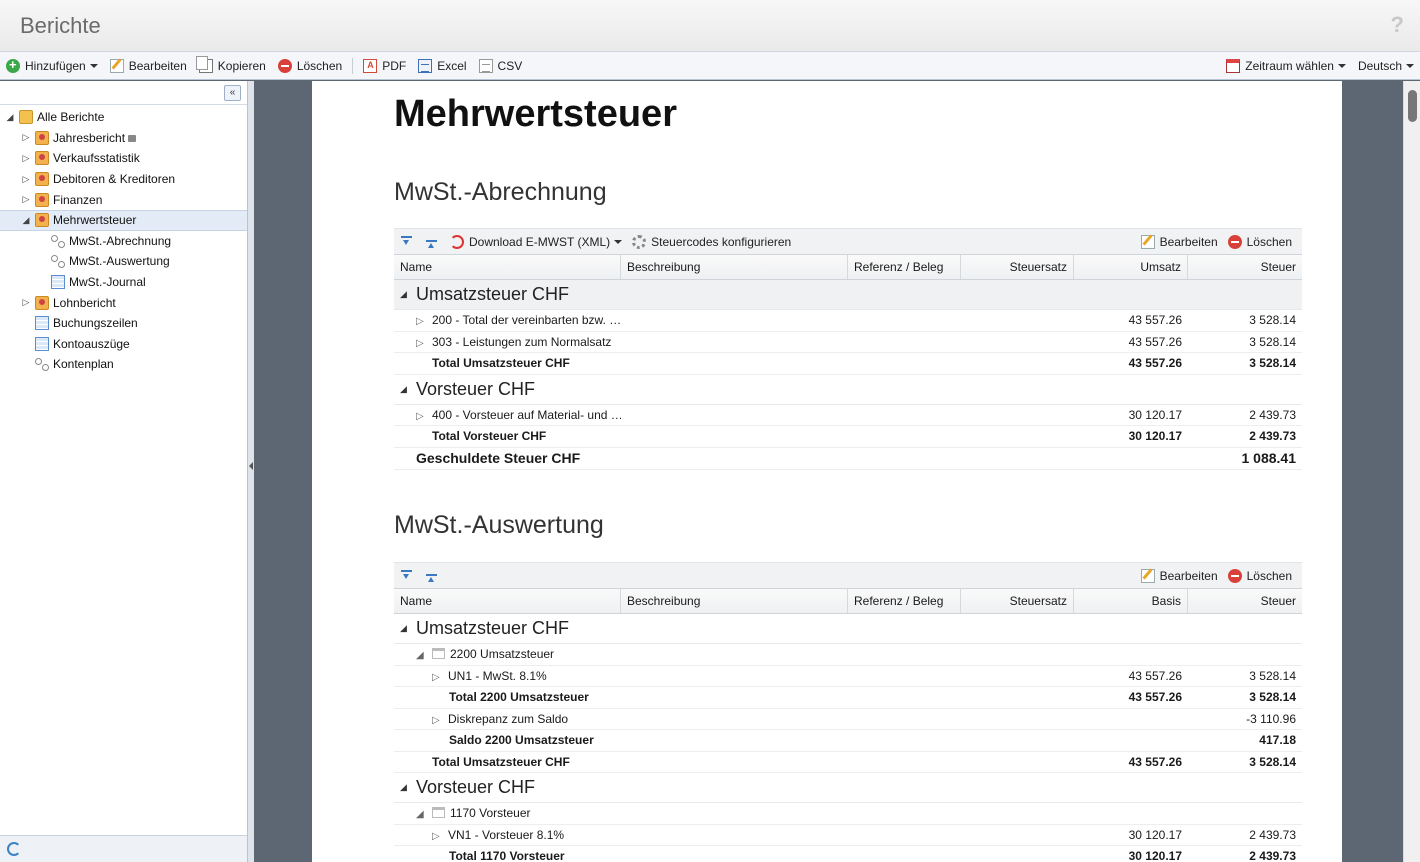  What do you see at coordinates (123, 282) in the screenshot?
I see `tree-item-mwst-journal: MwSt.-Journal` at bounding box center [123, 282].